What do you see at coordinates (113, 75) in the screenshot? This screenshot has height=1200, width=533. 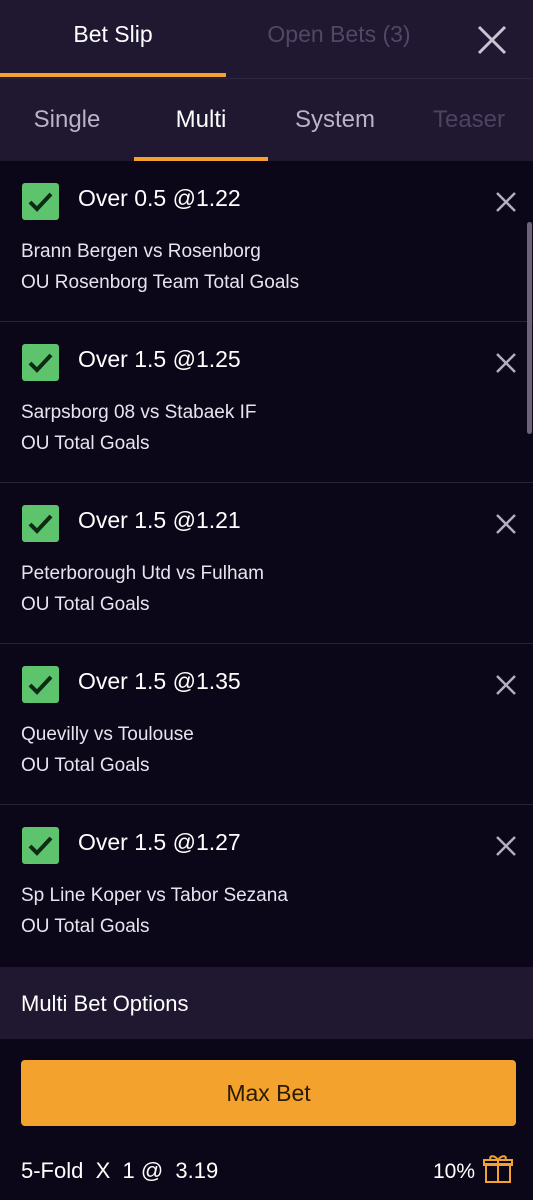 I see `active-tab-indicator` at bounding box center [113, 75].